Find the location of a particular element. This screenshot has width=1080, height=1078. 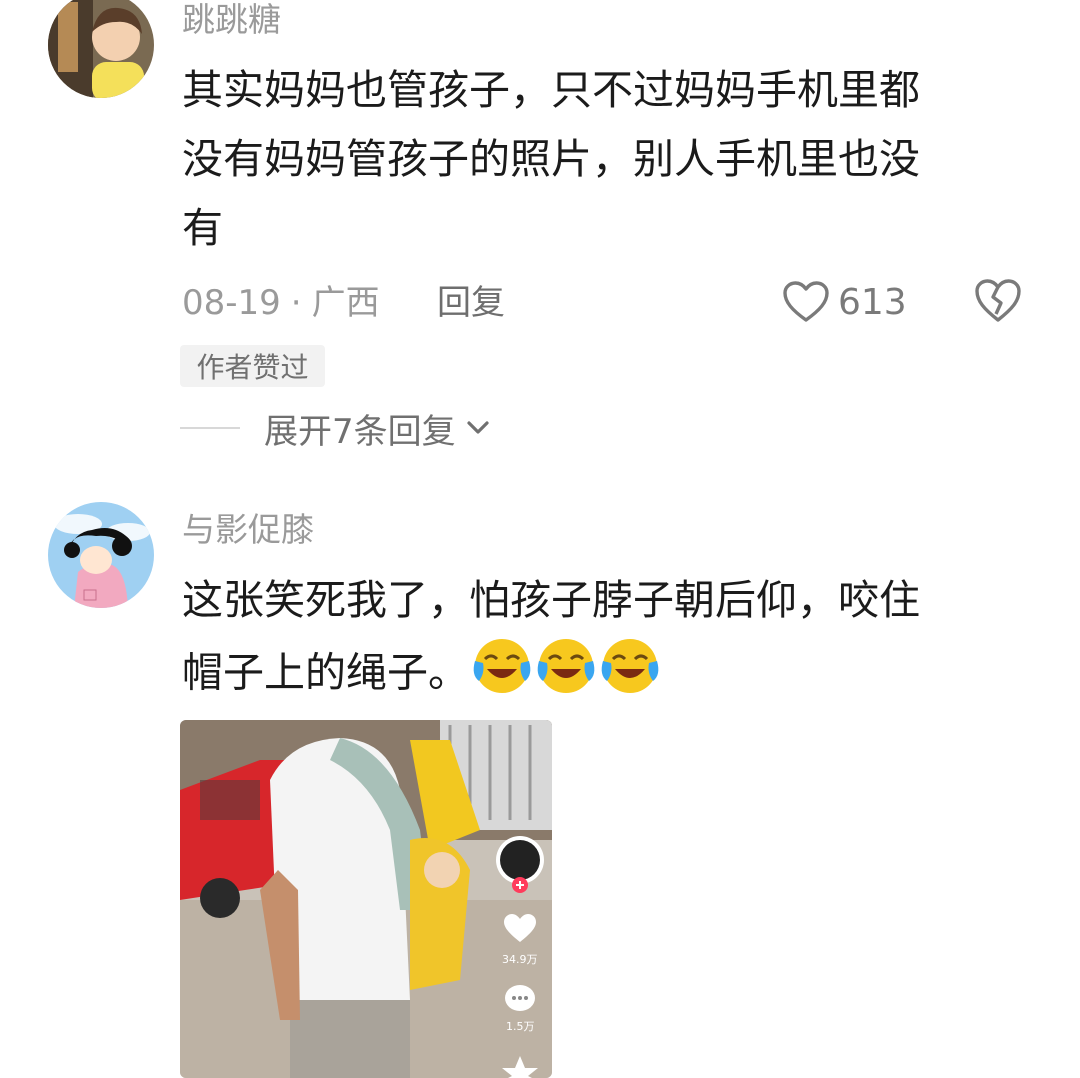

avatar-photo-child is located at coordinates (101, 49).